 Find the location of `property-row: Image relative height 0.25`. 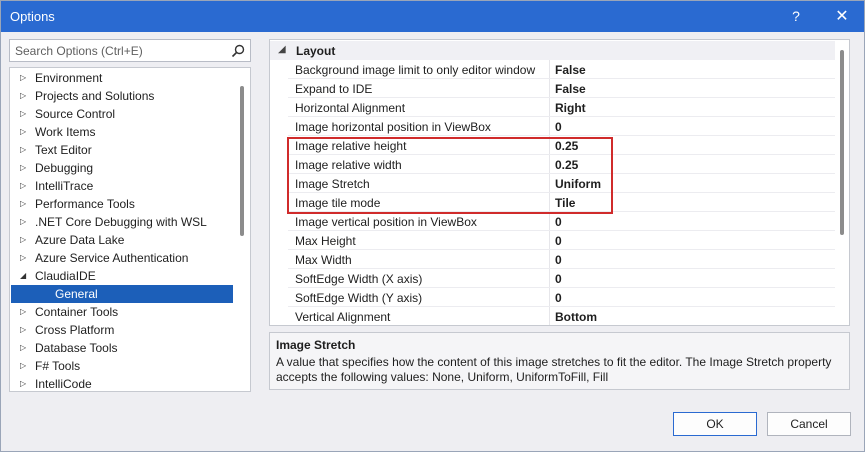

property-row: Image relative height 0.25 is located at coordinates (561, 145).